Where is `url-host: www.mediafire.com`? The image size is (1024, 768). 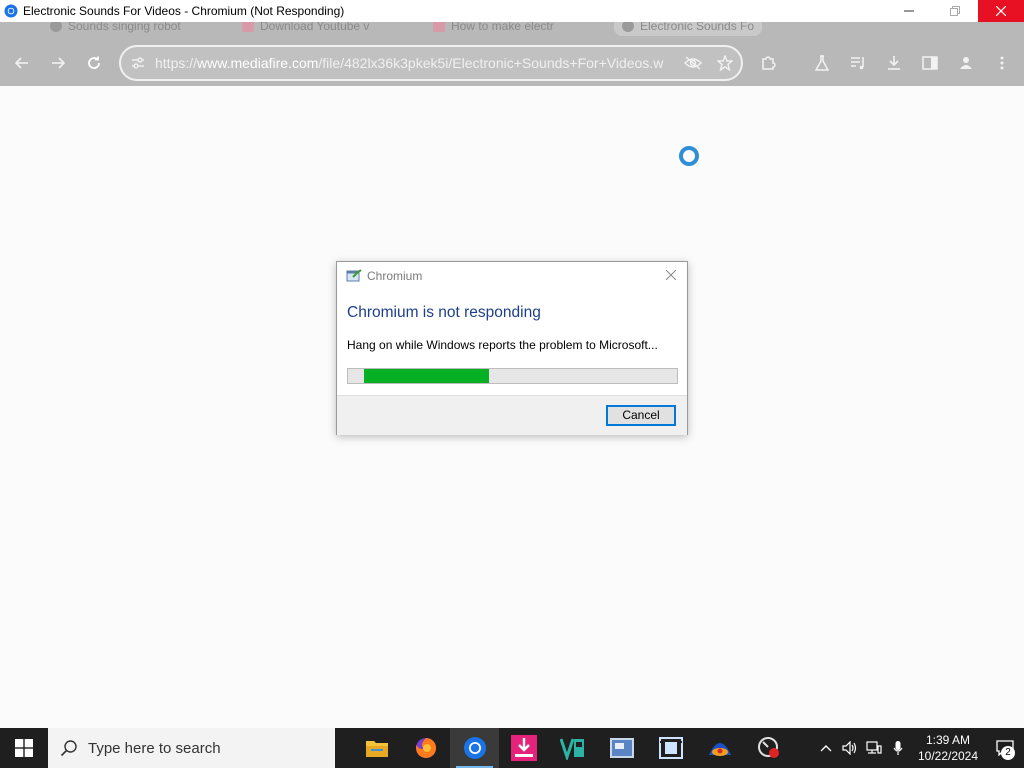 url-host: www.mediafire.com is located at coordinates (258, 63).